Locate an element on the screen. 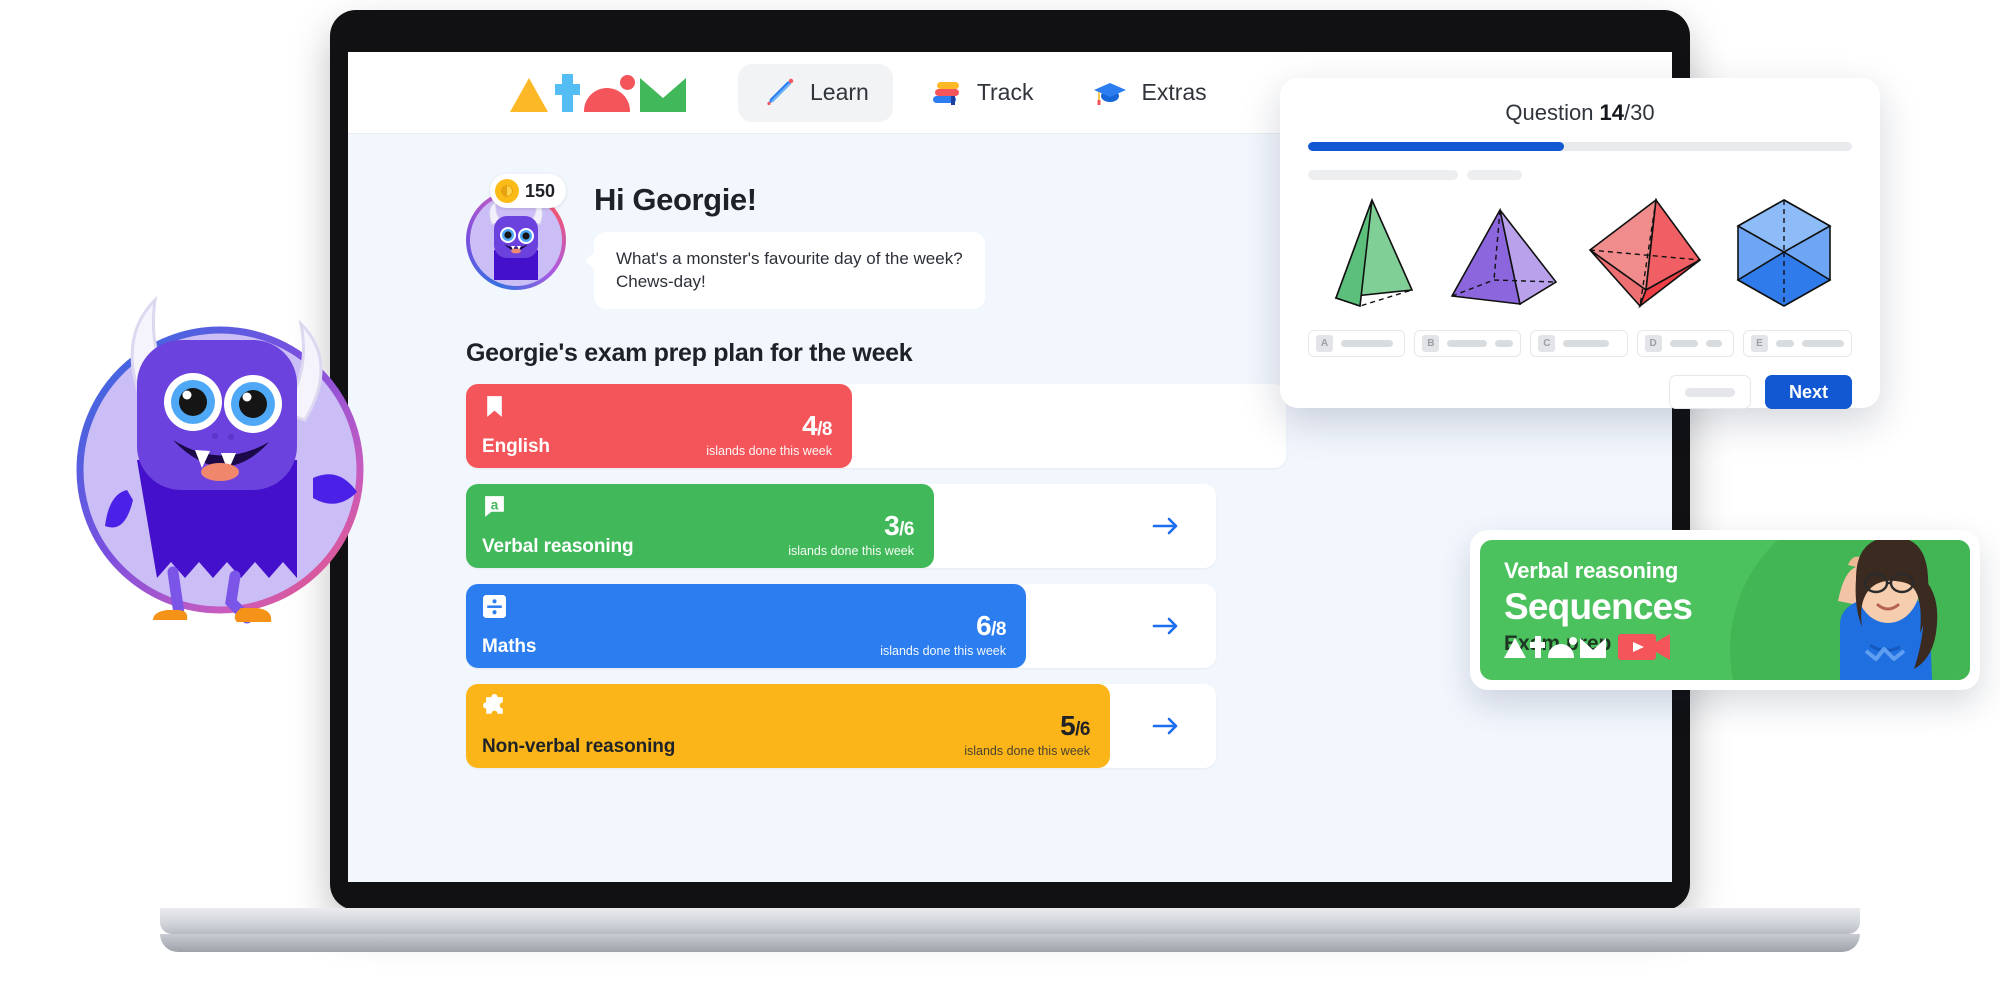  table-row: Maths 6/8 islands done this week is located at coordinates (841, 625).